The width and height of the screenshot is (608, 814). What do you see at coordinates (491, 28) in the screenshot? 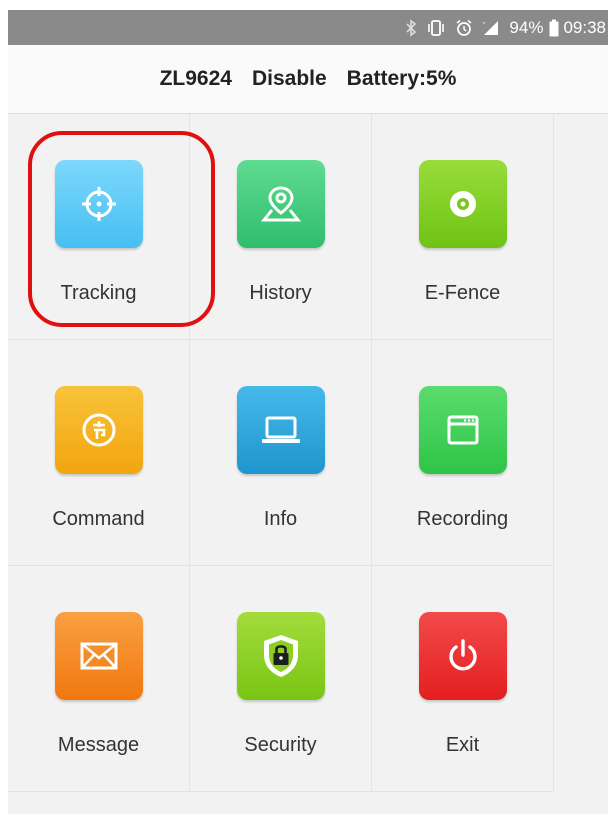
I see `signal-icon: "` at bounding box center [491, 28].